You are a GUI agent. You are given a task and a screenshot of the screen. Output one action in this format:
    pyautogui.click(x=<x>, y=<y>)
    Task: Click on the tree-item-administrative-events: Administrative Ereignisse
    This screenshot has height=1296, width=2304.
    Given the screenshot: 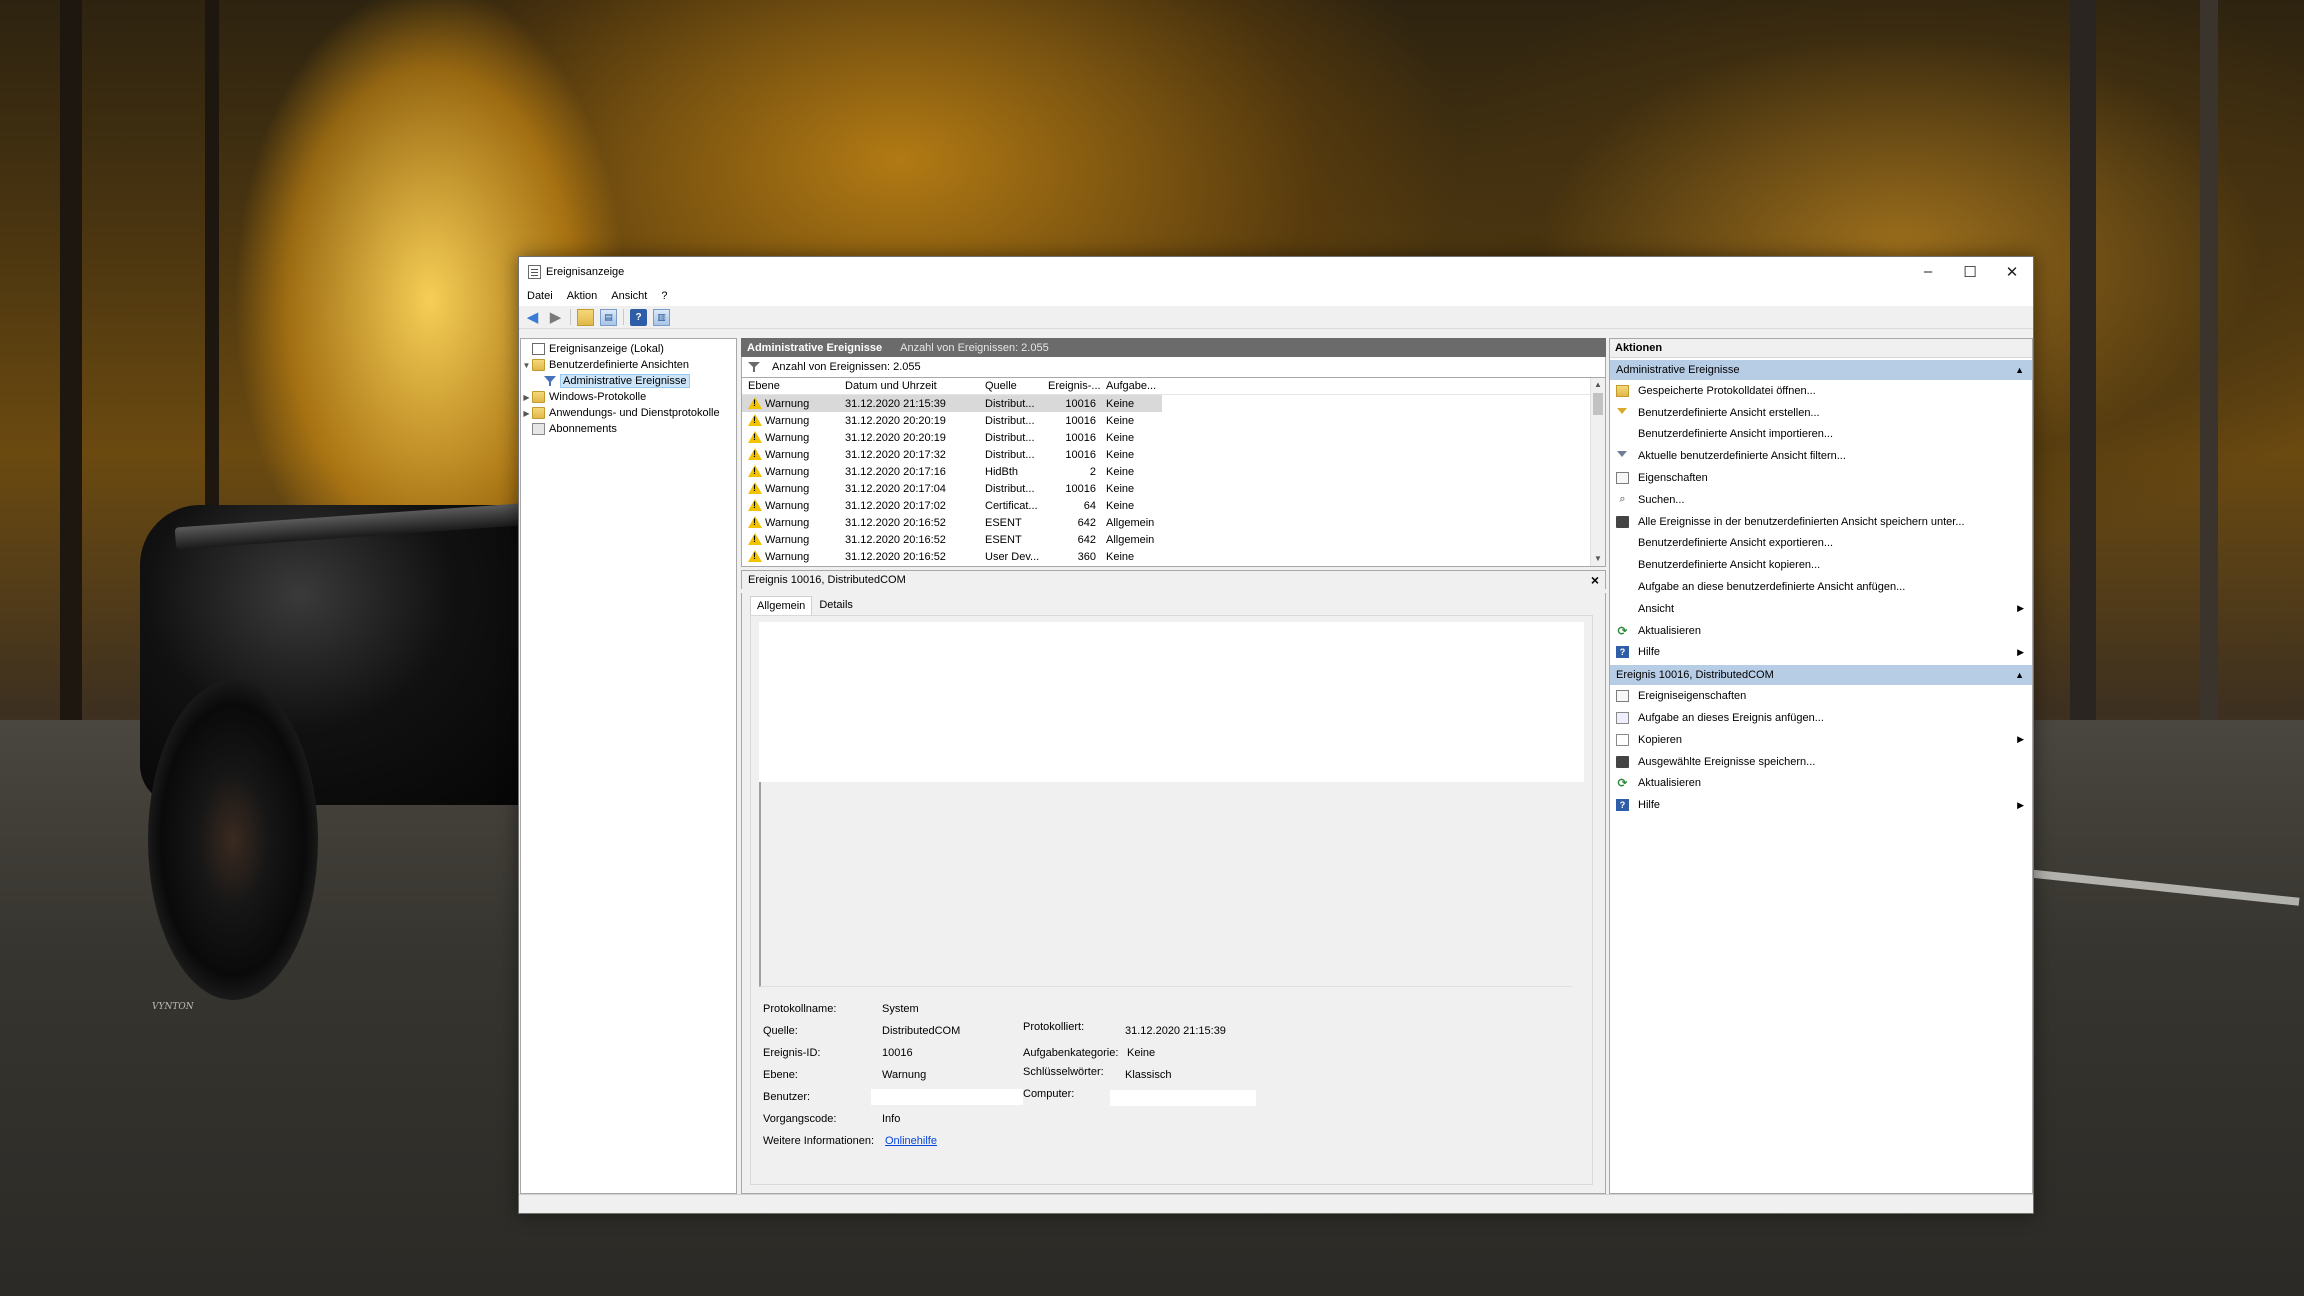 What is the action you would take?
    pyautogui.click(x=628, y=381)
    